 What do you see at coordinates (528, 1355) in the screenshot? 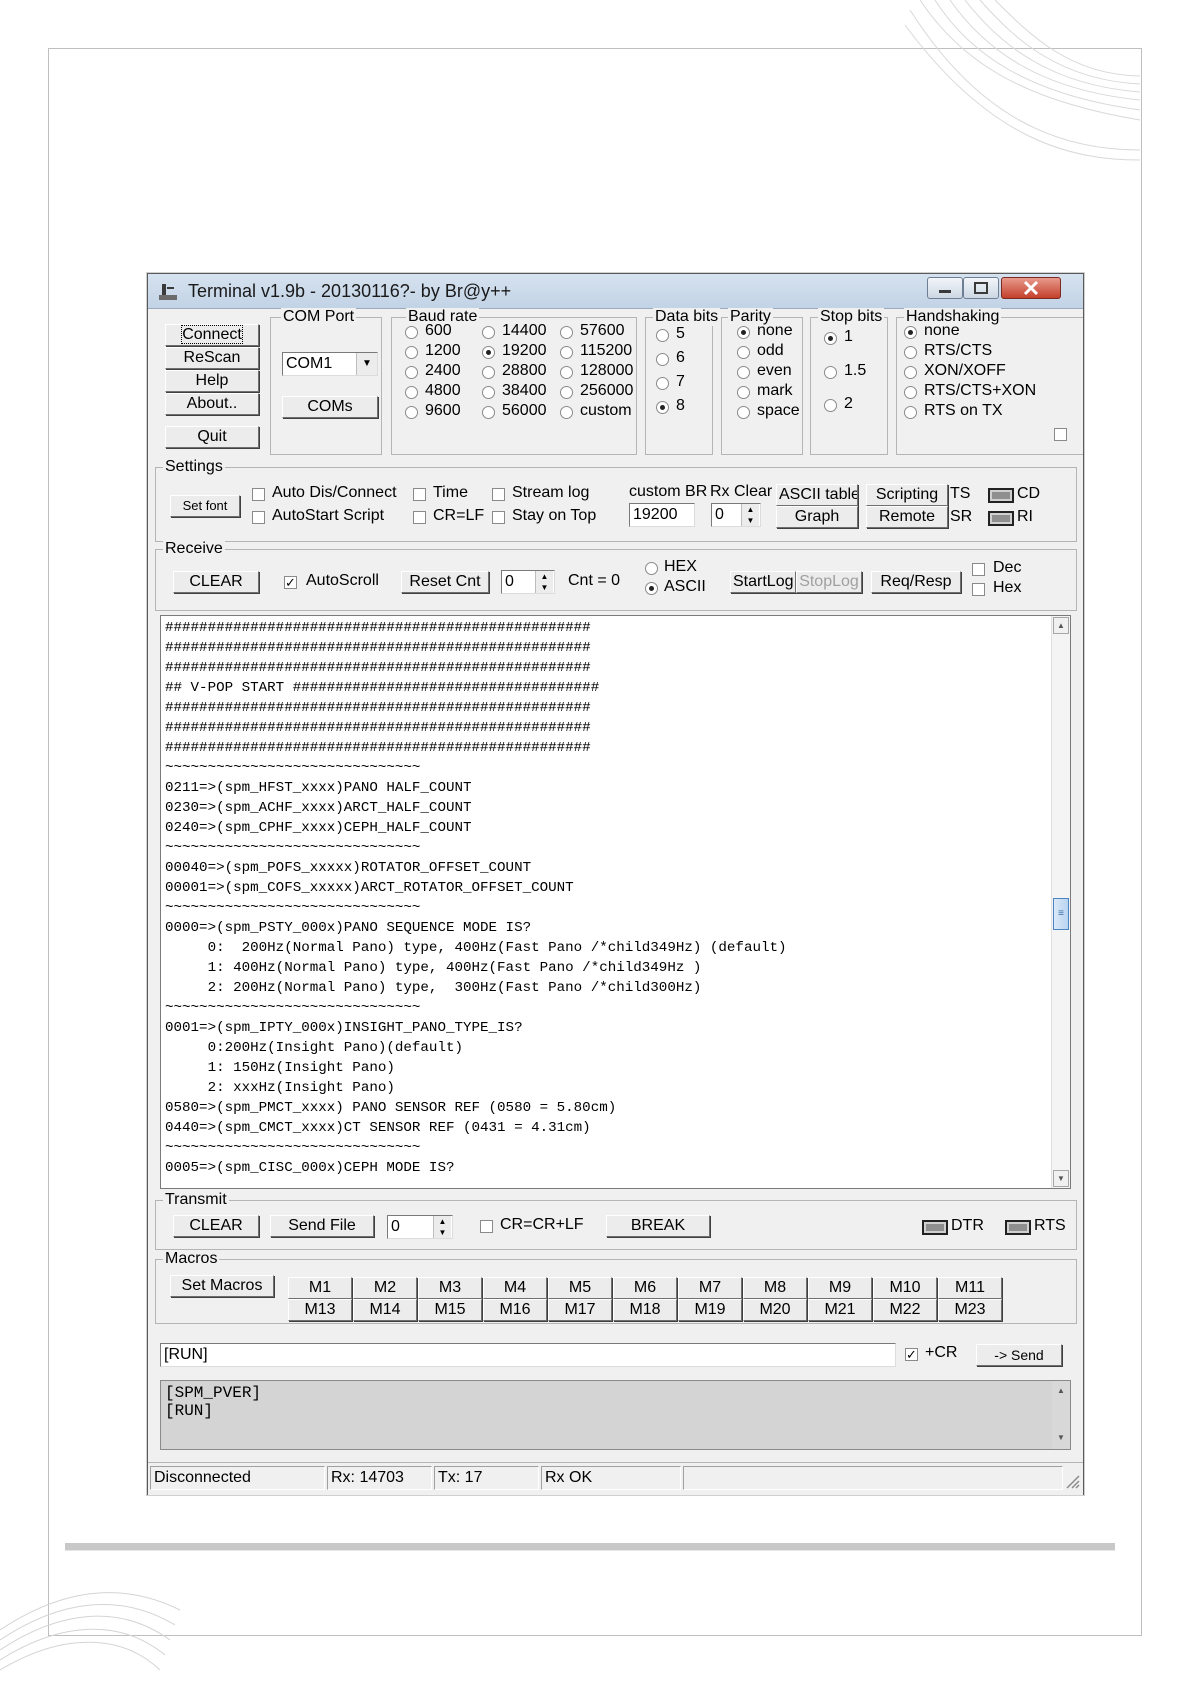
I see `send-input: [RUN]` at bounding box center [528, 1355].